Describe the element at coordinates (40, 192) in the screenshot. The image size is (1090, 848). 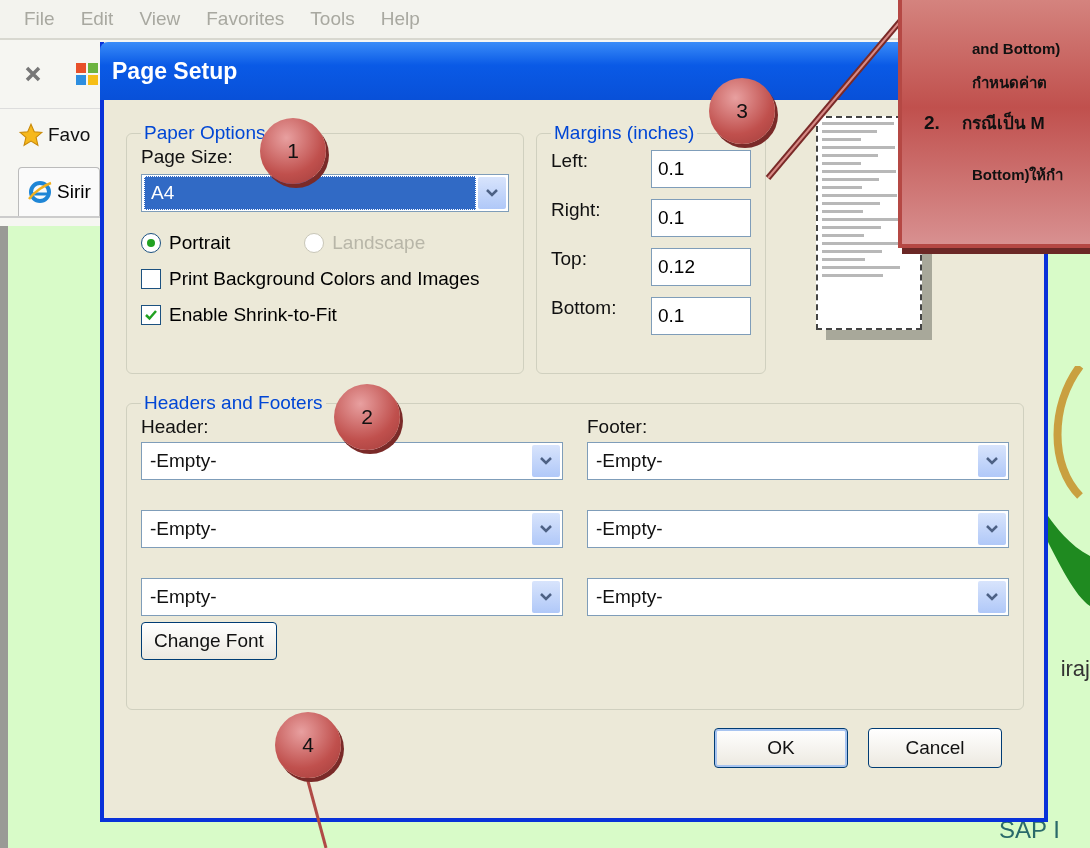
I see `browser-logo-icon` at that location.